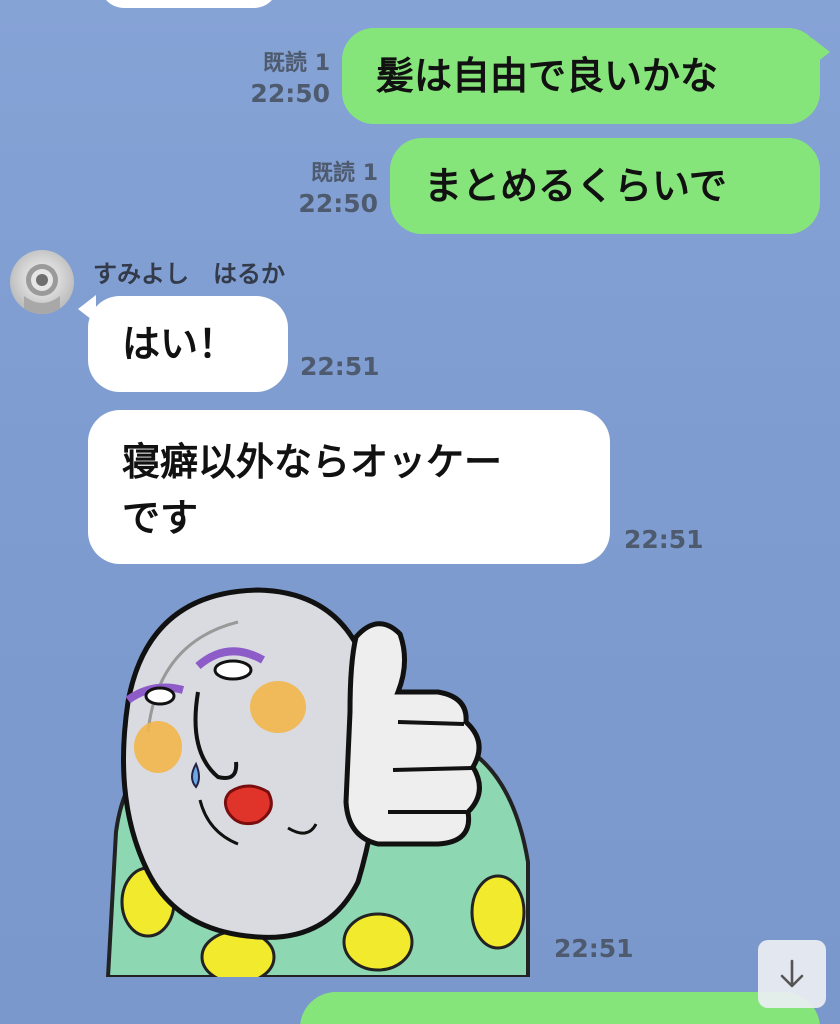 The image size is (840, 1024). I want to click on next-outgoing-bubble, so click(560, 1008).